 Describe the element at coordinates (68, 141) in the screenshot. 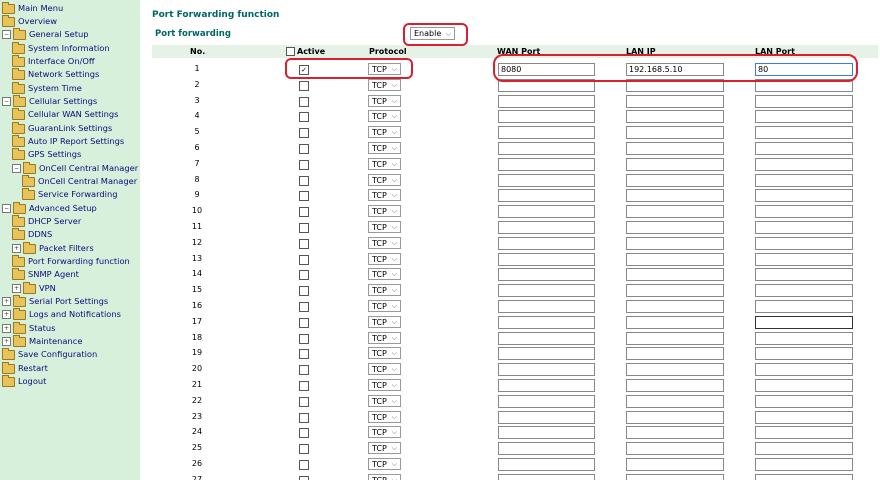

I see `sidebar-item: Auto IP Report Settings` at that location.